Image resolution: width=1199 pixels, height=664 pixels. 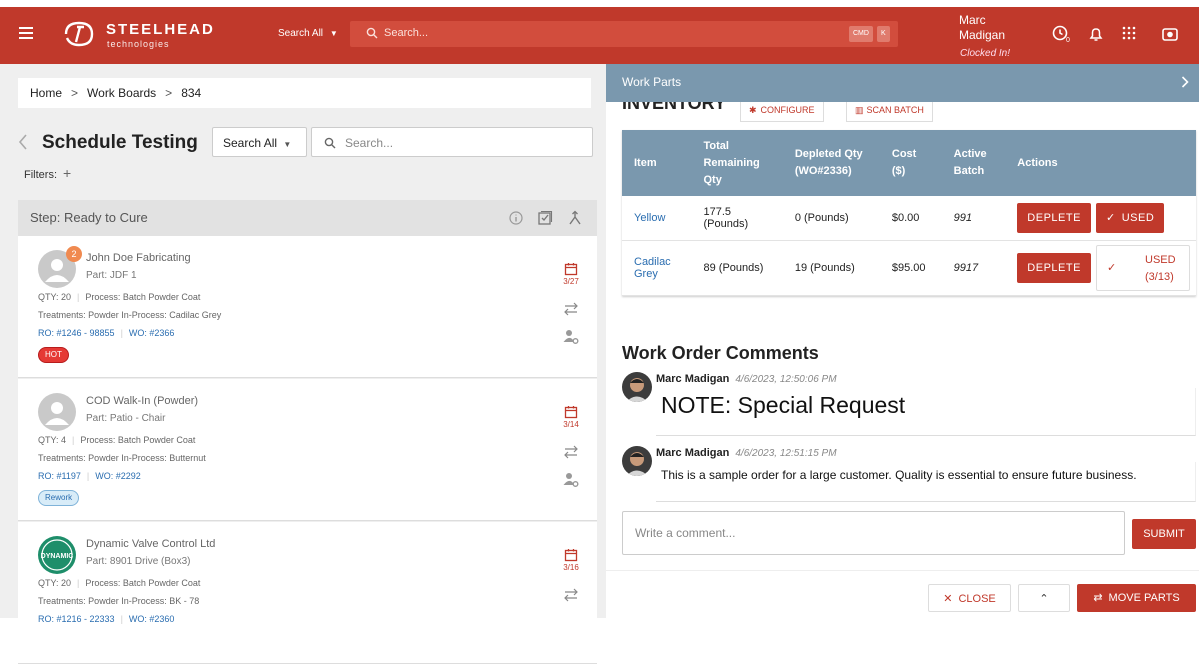 I want to click on comment-time: 4/6/2023, 12:50:06 PM, so click(x=786, y=379).